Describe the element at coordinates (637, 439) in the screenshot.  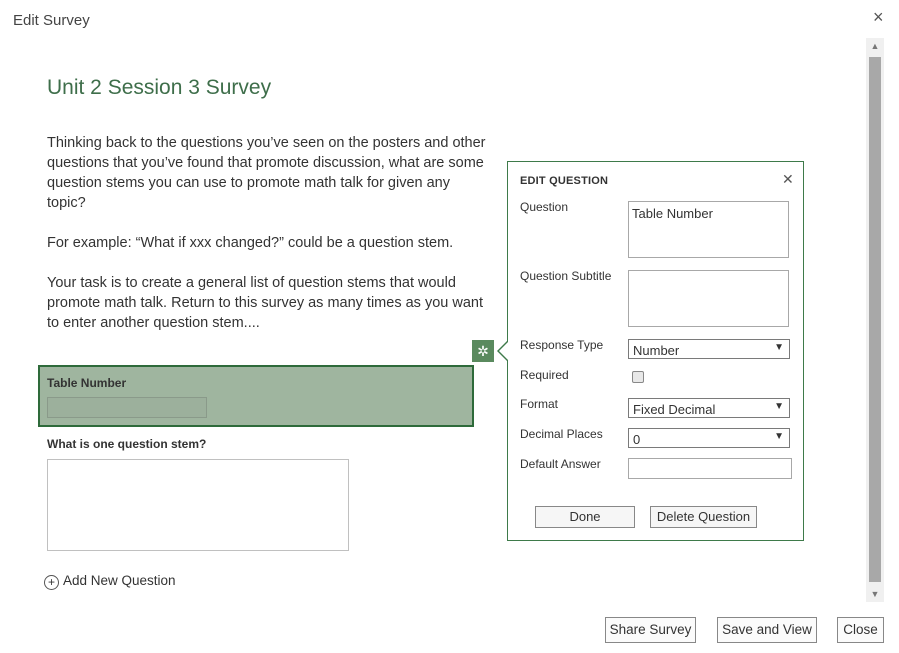
I see `decimal-places-value: 0` at that location.